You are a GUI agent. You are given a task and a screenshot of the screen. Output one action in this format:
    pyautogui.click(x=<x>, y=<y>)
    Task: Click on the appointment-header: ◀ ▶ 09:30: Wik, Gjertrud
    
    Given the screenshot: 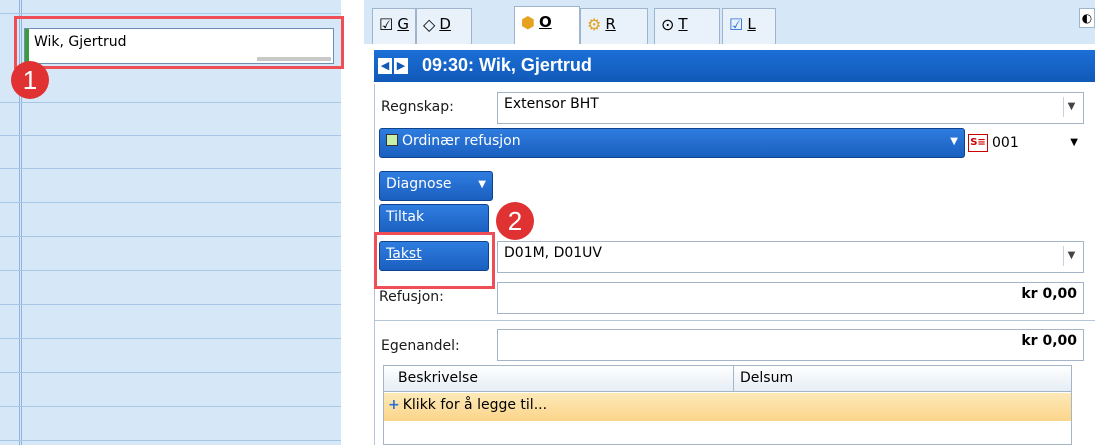 What is the action you would take?
    pyautogui.click(x=734, y=66)
    